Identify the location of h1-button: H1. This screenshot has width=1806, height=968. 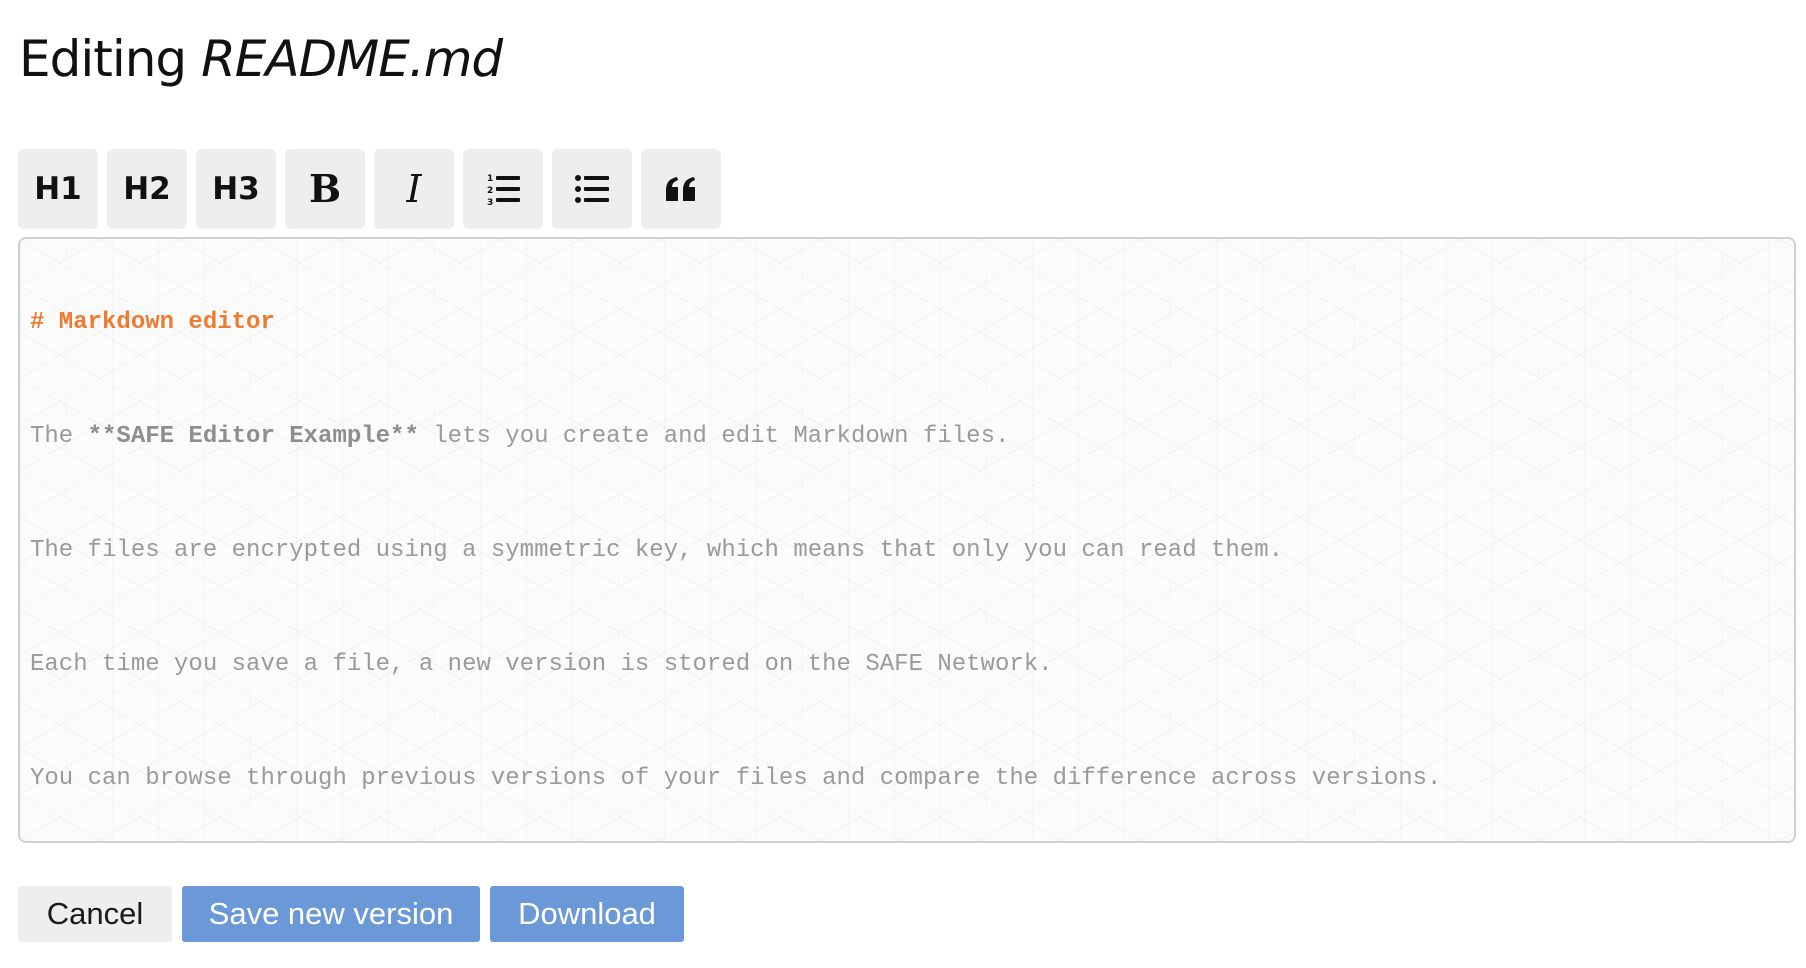
(58, 189).